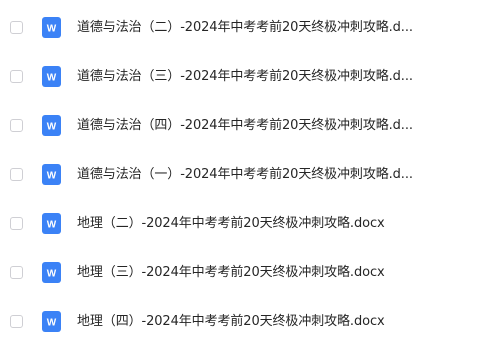  I want to click on file-name: 地理（三）-2024年中考考前20天终极冲刺攻略.docx, so click(277, 273).